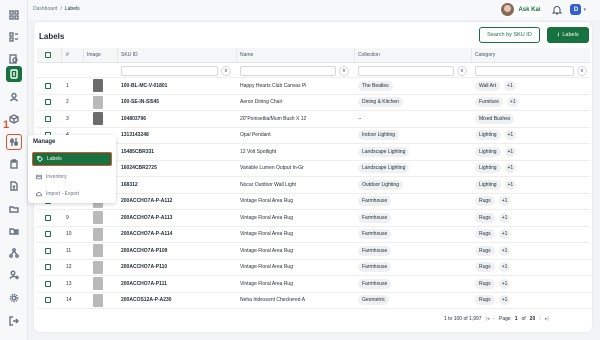 Image resolution: width=600 pixels, height=340 pixels. What do you see at coordinates (14, 59) in the screenshot?
I see `search-doc-icon` at bounding box center [14, 59].